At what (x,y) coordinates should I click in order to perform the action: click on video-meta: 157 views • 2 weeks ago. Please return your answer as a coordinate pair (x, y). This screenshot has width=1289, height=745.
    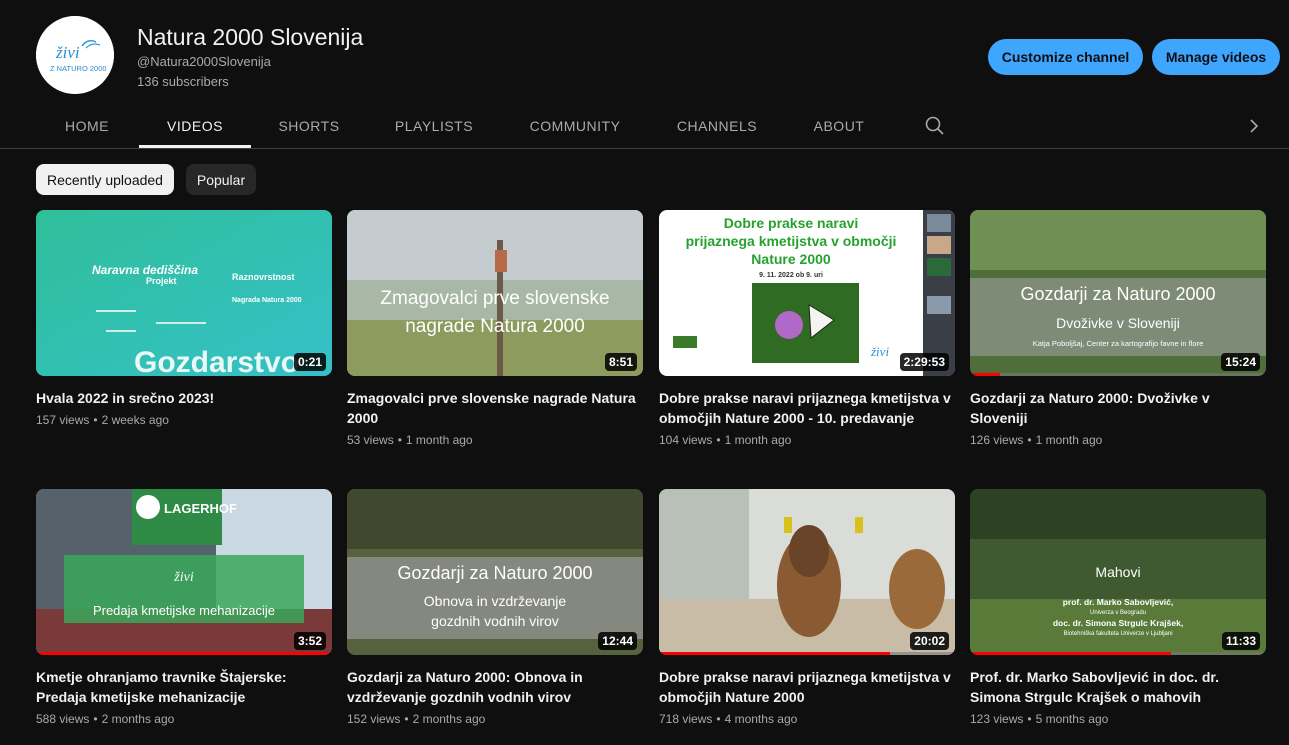
    Looking at the image, I should click on (102, 420).